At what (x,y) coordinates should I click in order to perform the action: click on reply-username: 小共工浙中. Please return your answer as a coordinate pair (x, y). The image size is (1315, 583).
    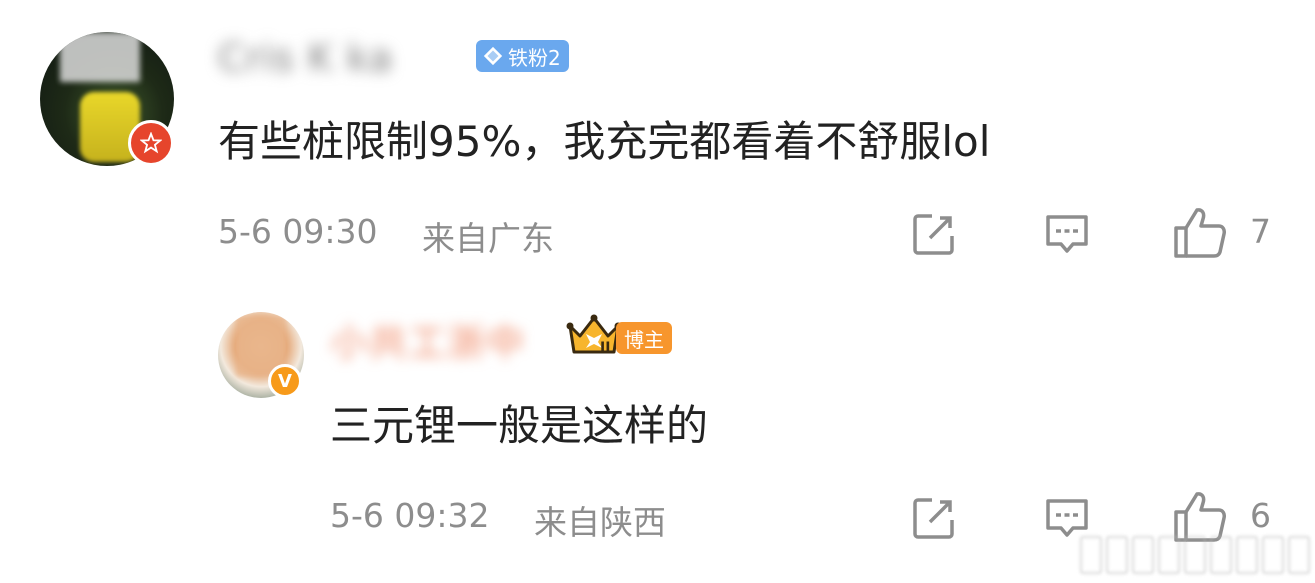
    Looking at the image, I should click on (427, 339).